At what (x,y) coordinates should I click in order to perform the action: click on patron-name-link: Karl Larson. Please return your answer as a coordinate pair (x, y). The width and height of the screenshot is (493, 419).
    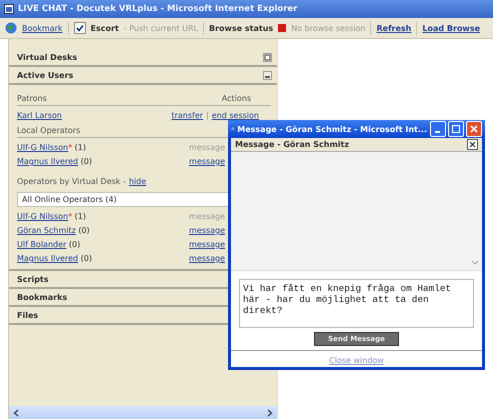
    Looking at the image, I should click on (39, 115).